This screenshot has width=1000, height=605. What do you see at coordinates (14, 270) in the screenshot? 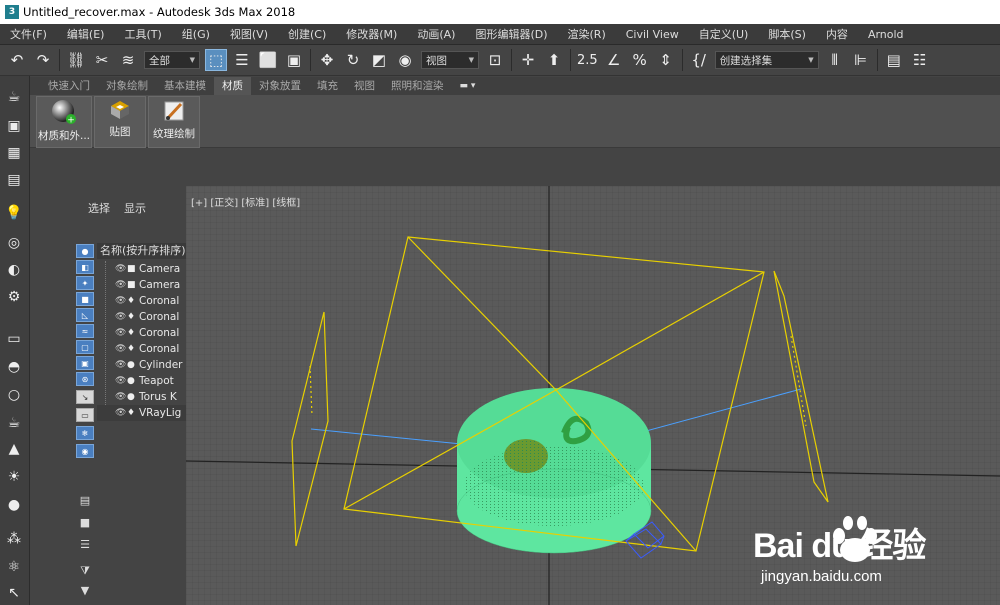
I see `lights-create-icon: ◐` at bounding box center [14, 270].